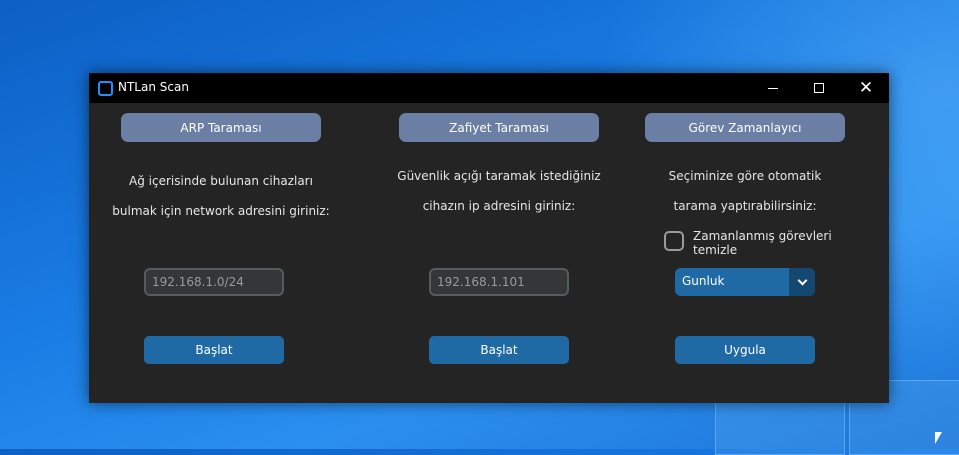 This screenshot has width=959, height=455. I want to click on minimize-icon, so click(773, 88).